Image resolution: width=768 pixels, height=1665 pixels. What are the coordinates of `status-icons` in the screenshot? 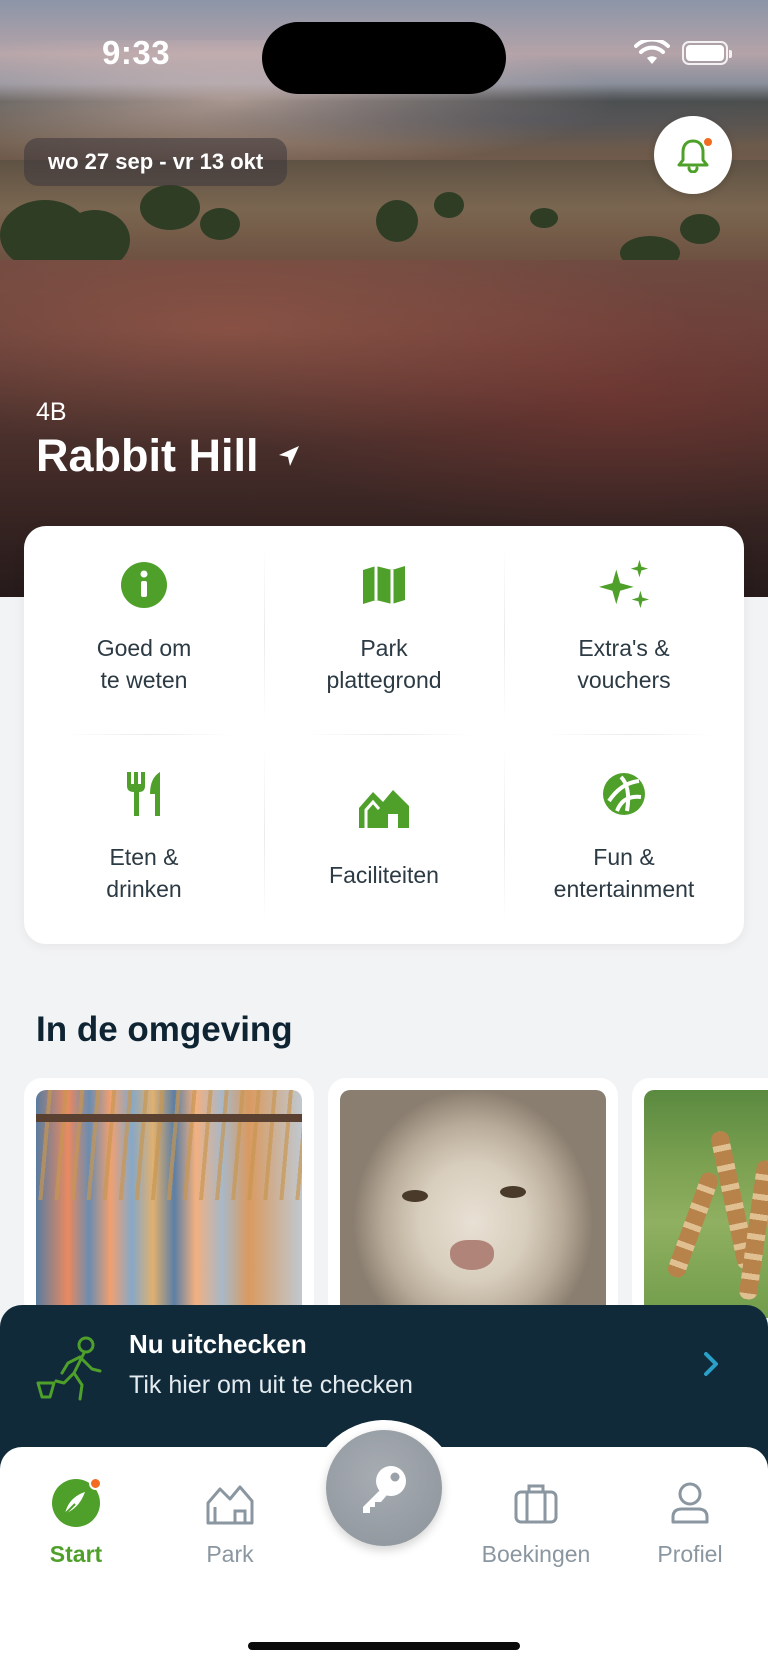 It's located at (683, 53).